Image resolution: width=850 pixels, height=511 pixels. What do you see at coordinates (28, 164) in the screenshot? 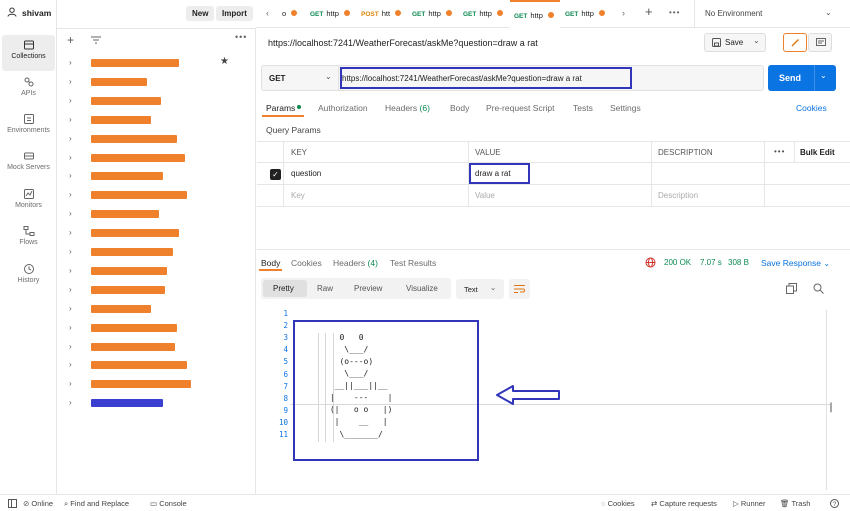
I see `rail-mock-servers: Mock Servers` at bounding box center [28, 164].